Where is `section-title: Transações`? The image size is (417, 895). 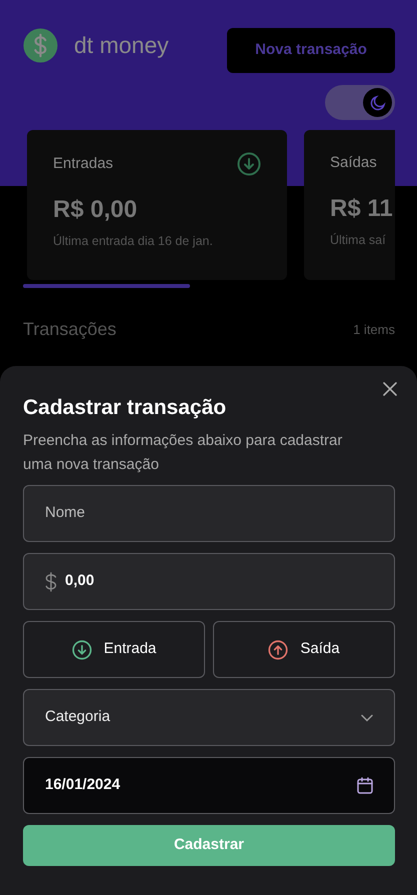 section-title: Transações is located at coordinates (69, 329).